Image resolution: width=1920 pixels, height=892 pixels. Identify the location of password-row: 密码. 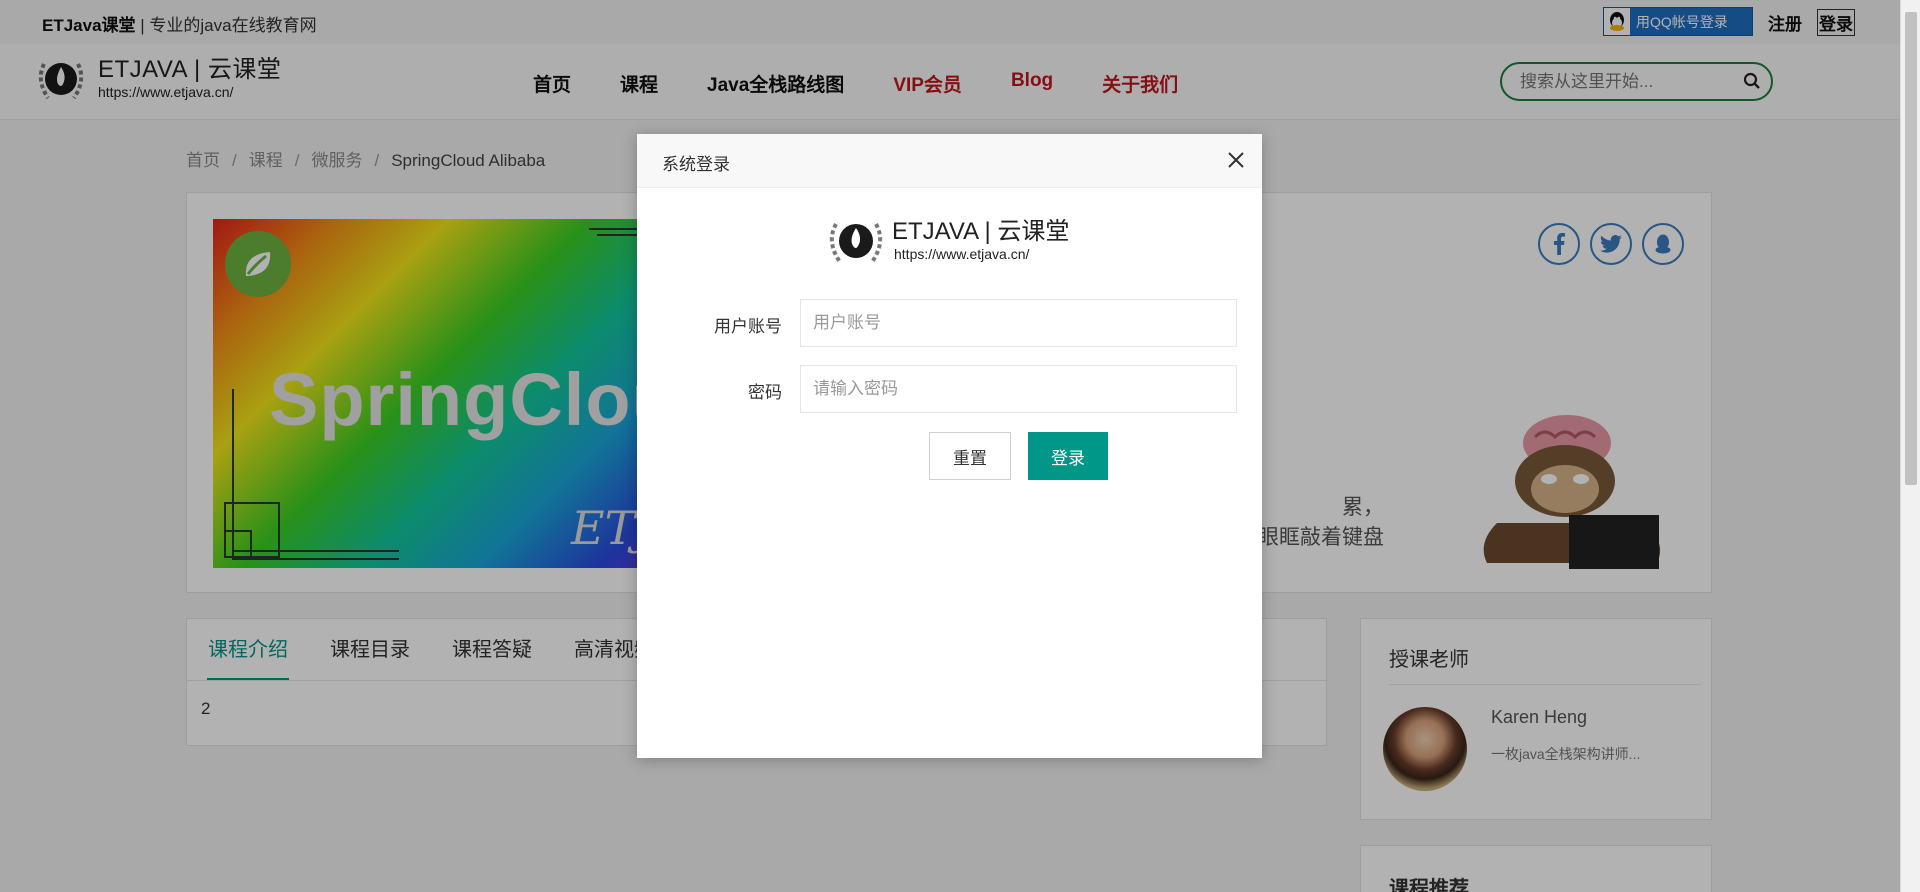
(949, 389).